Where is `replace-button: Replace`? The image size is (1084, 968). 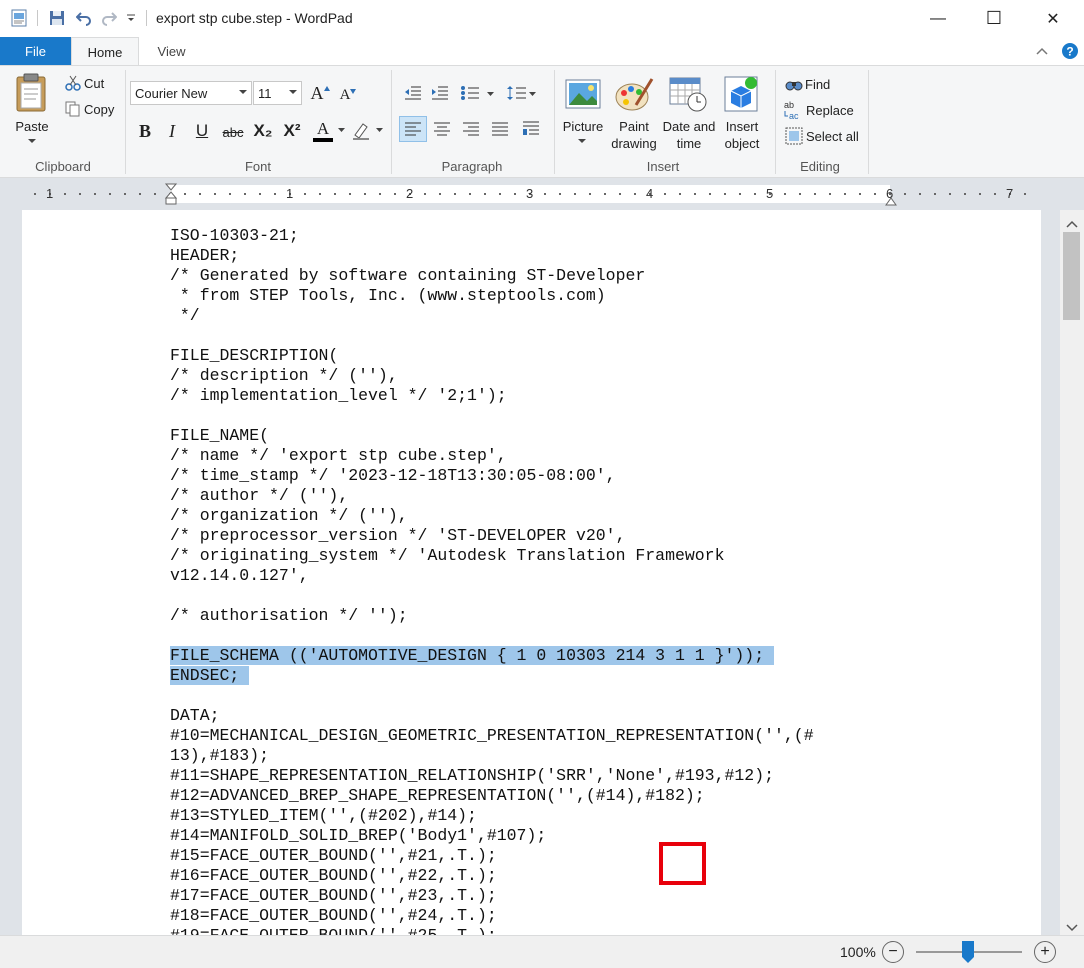
replace-button: Replace is located at coordinates (830, 110).